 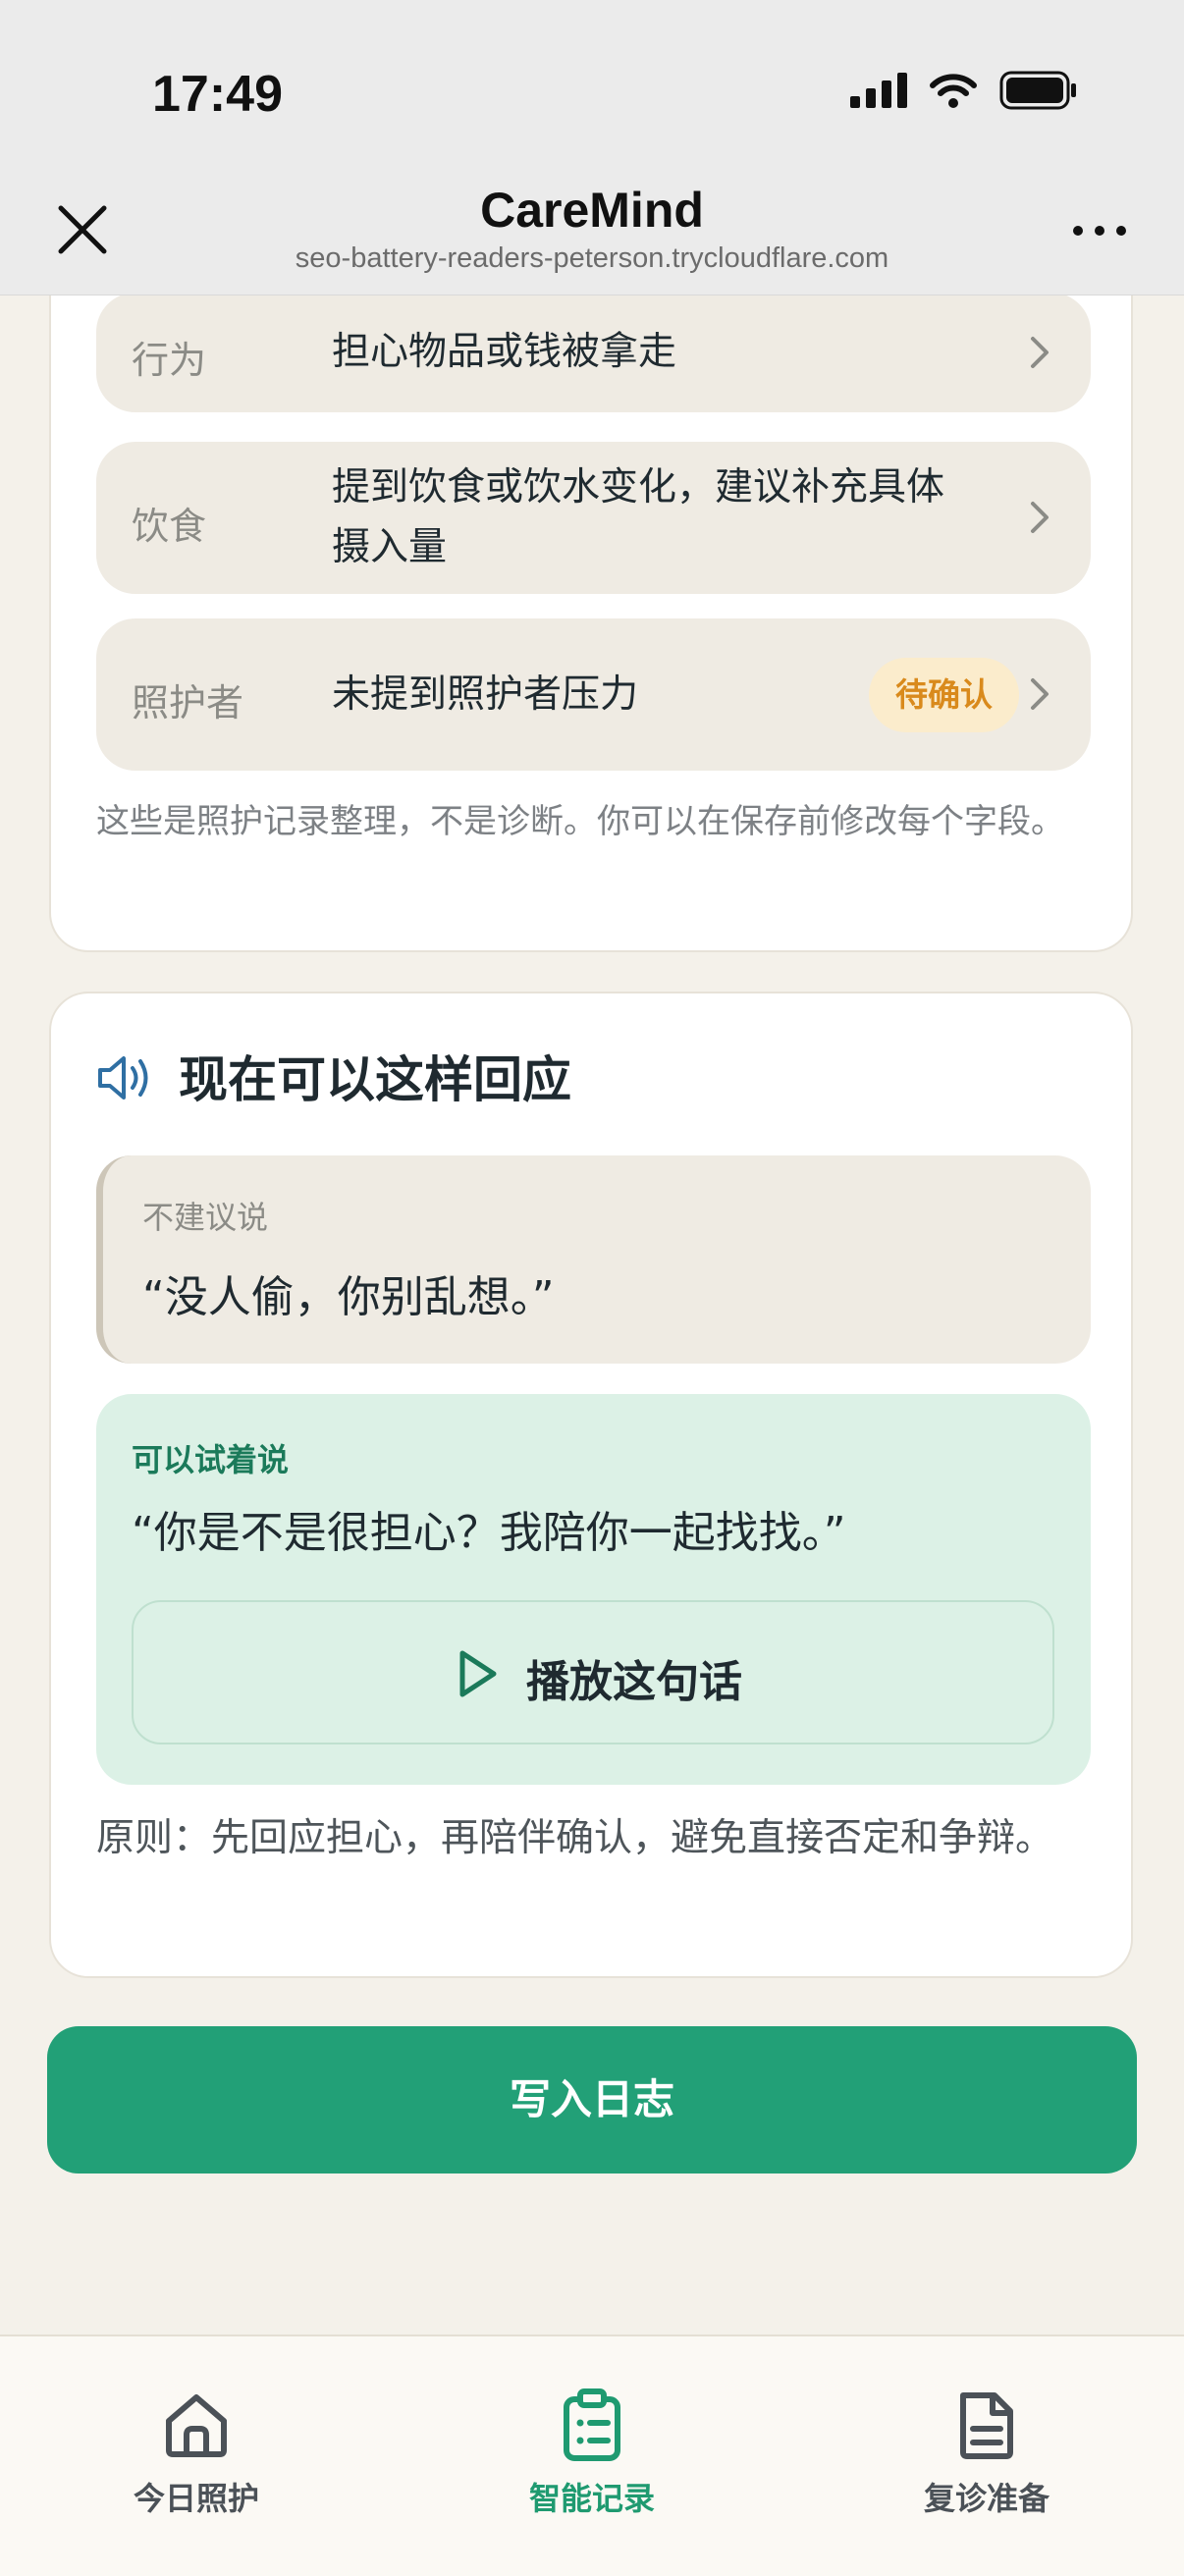 I want to click on clipboard-icon, so click(x=592, y=2424).